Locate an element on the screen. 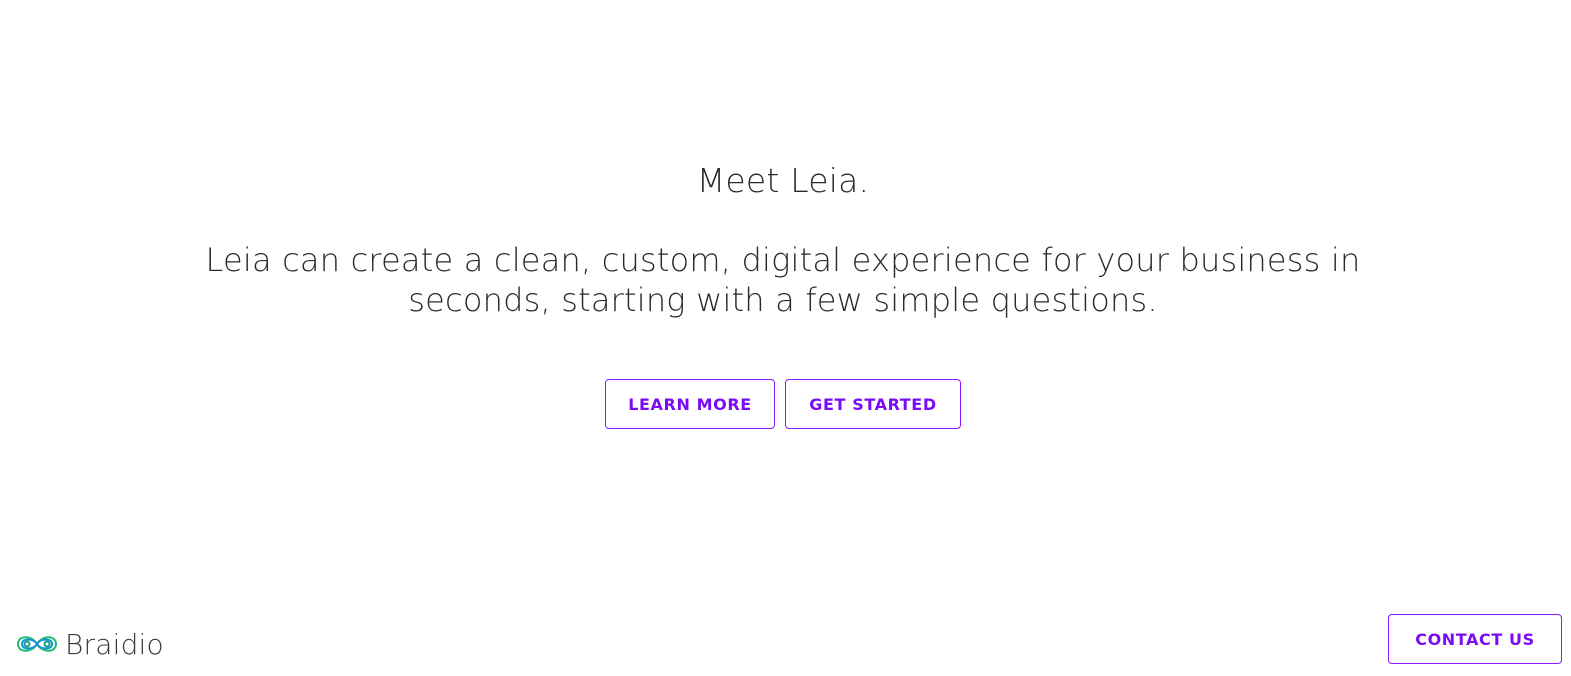 Image resolution: width=1571 pixels, height=676 pixels. hero-headline: Meet Leia. is located at coordinates (783, 180).